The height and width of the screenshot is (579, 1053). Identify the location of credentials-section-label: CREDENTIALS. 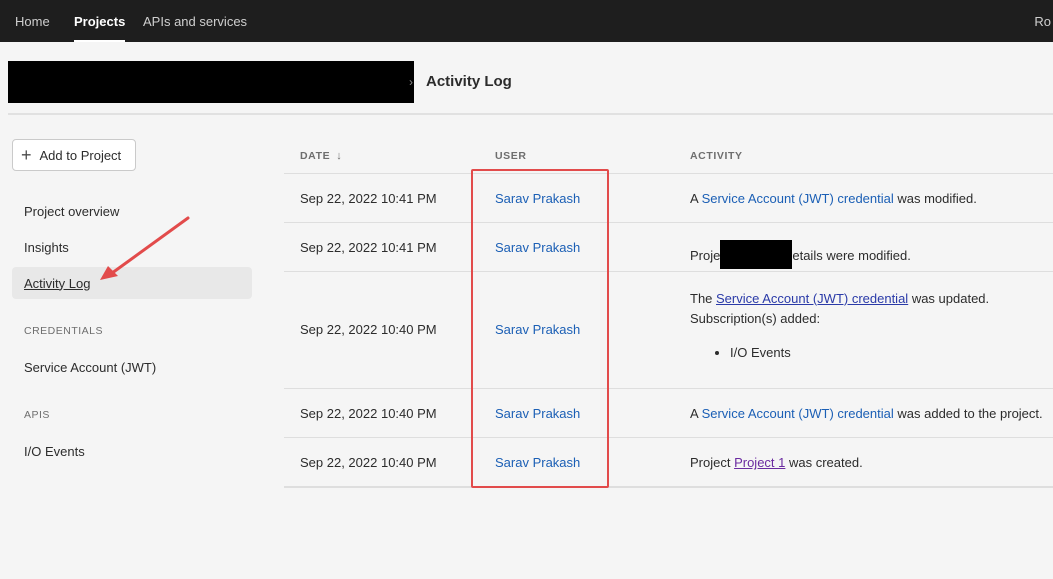
(64, 331).